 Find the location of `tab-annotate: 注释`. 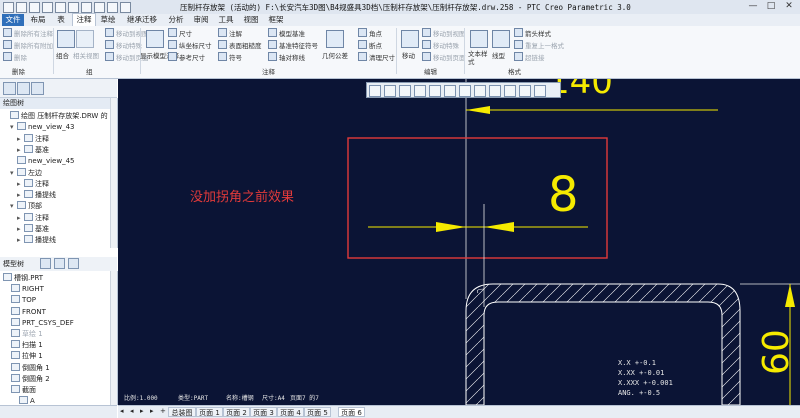

tab-annotate: 注释 is located at coordinates (84, 20).